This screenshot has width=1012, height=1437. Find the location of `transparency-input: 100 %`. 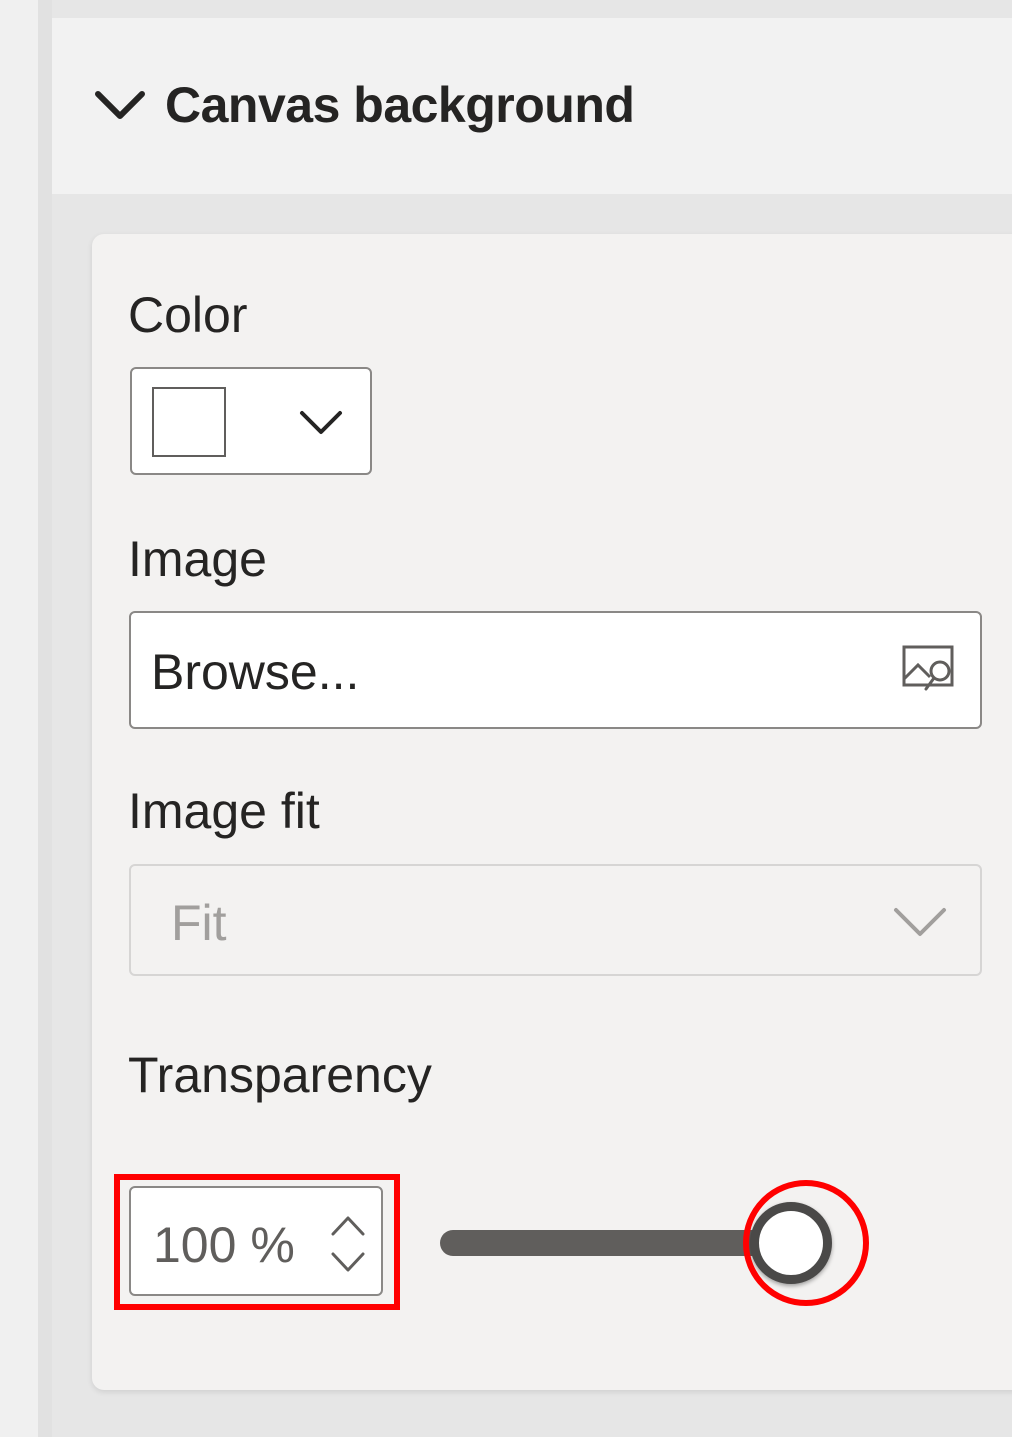

transparency-input: 100 % is located at coordinates (256, 1241).